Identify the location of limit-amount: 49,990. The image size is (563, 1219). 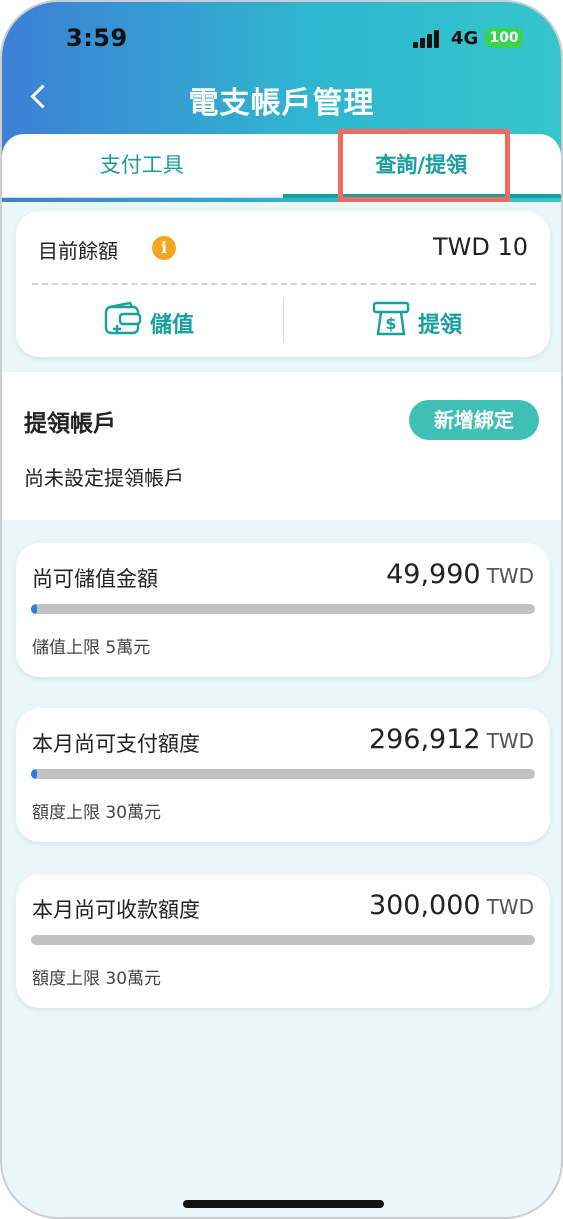
(433, 574).